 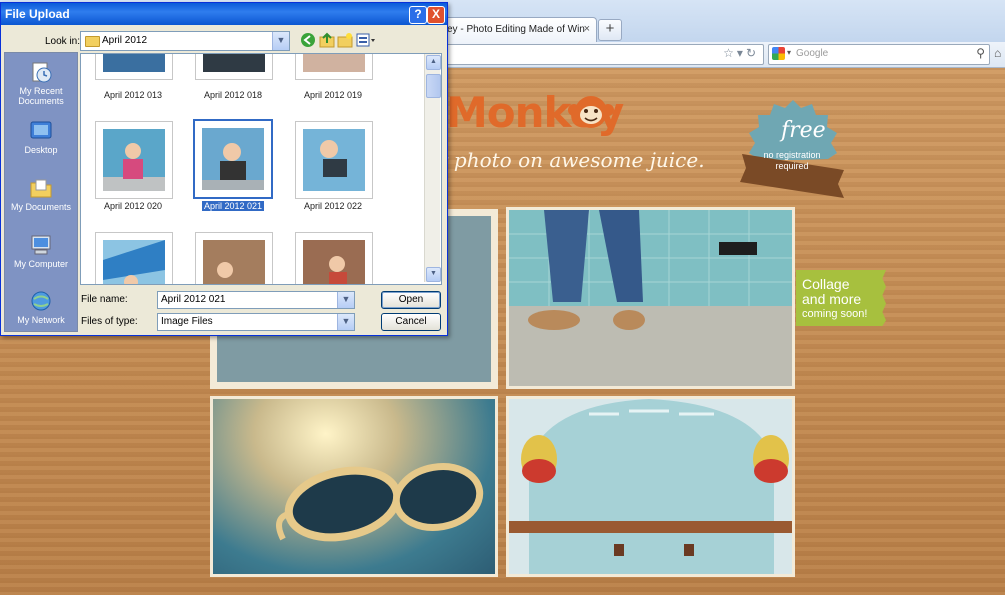 I want to click on file-label: April 2012 022, so click(x=333, y=206).